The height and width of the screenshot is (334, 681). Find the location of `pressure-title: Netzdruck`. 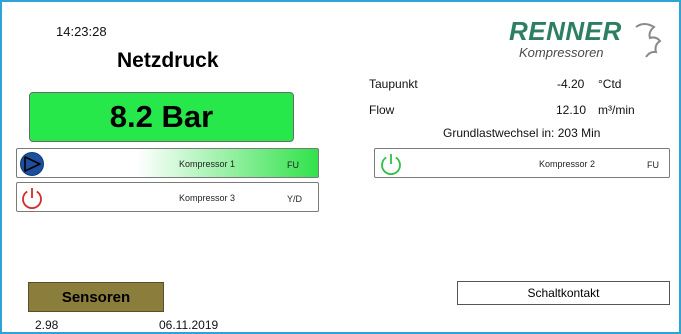

pressure-title: Netzdruck is located at coordinates (168, 60).